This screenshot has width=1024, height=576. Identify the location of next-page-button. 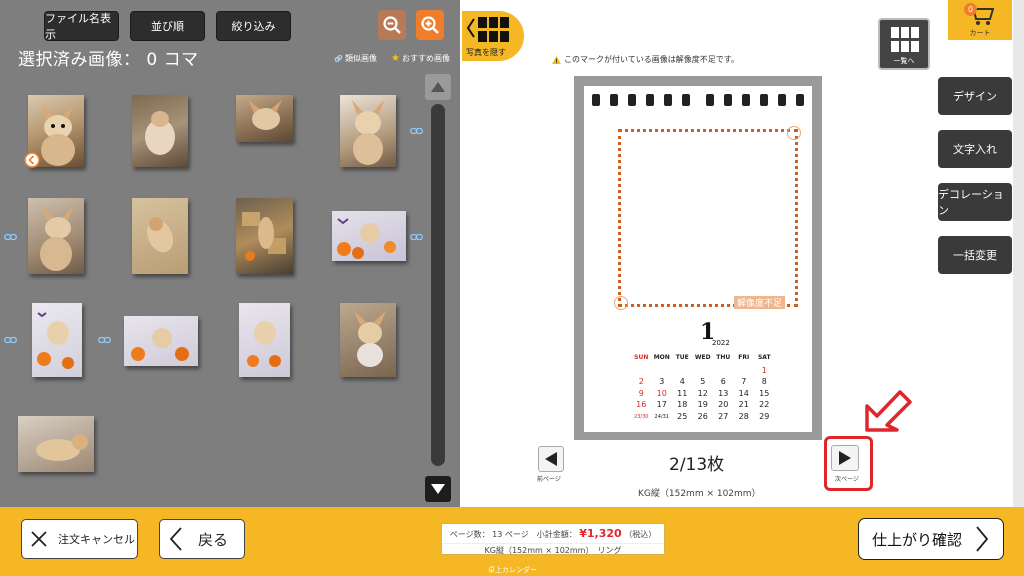
(845, 458).